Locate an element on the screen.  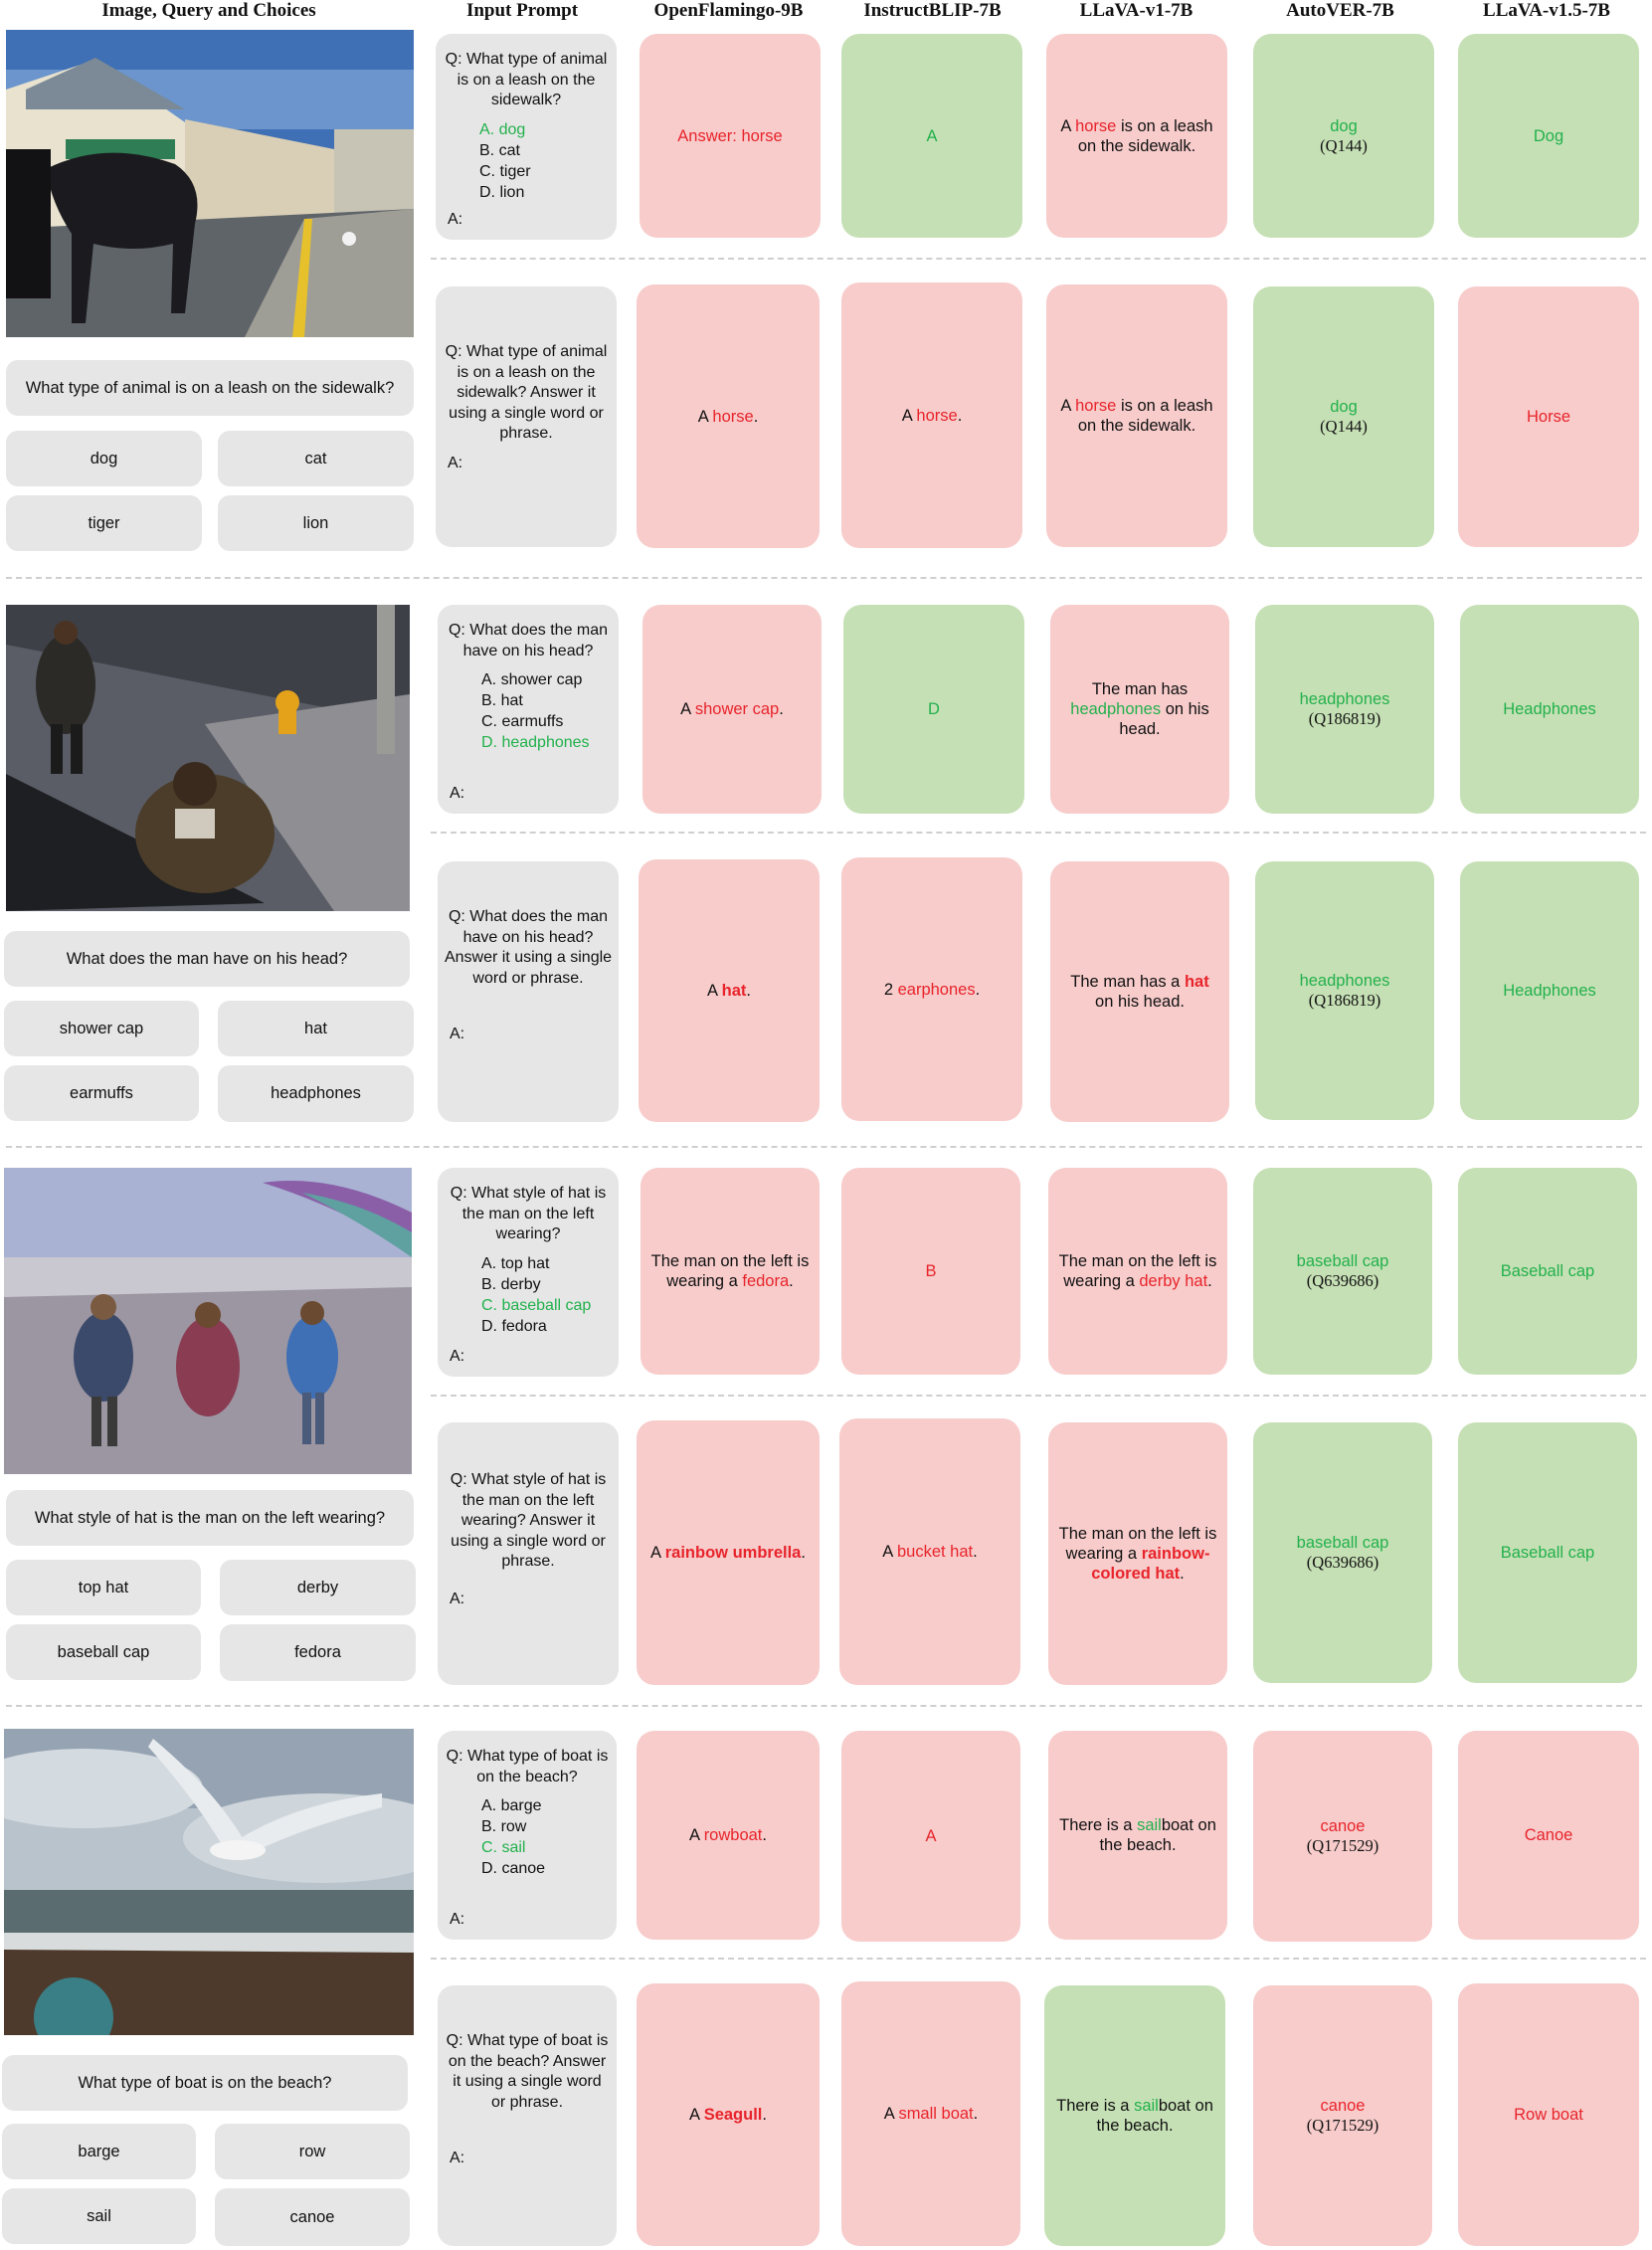
choice-button: top hat is located at coordinates (103, 1587).